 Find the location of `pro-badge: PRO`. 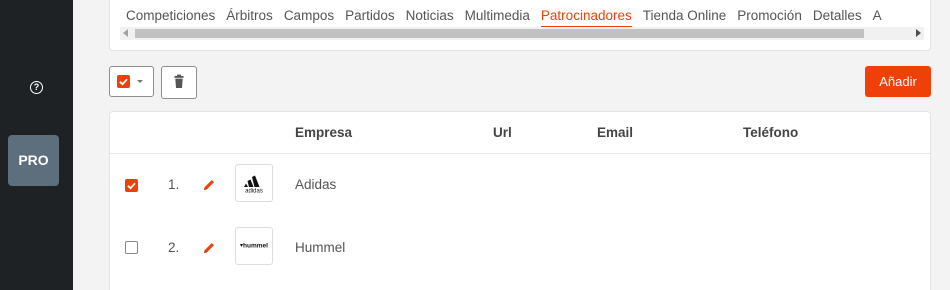

pro-badge: PRO is located at coordinates (33, 160).